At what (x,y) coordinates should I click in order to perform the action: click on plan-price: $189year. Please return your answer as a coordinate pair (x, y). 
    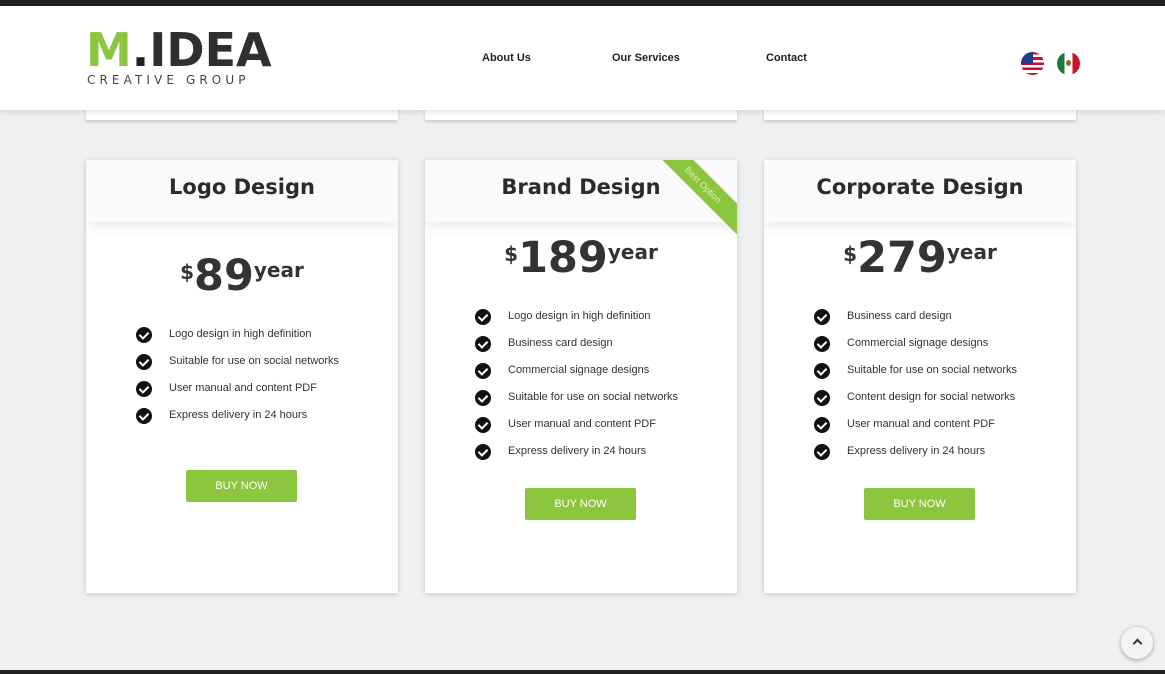
    Looking at the image, I should click on (581, 258).